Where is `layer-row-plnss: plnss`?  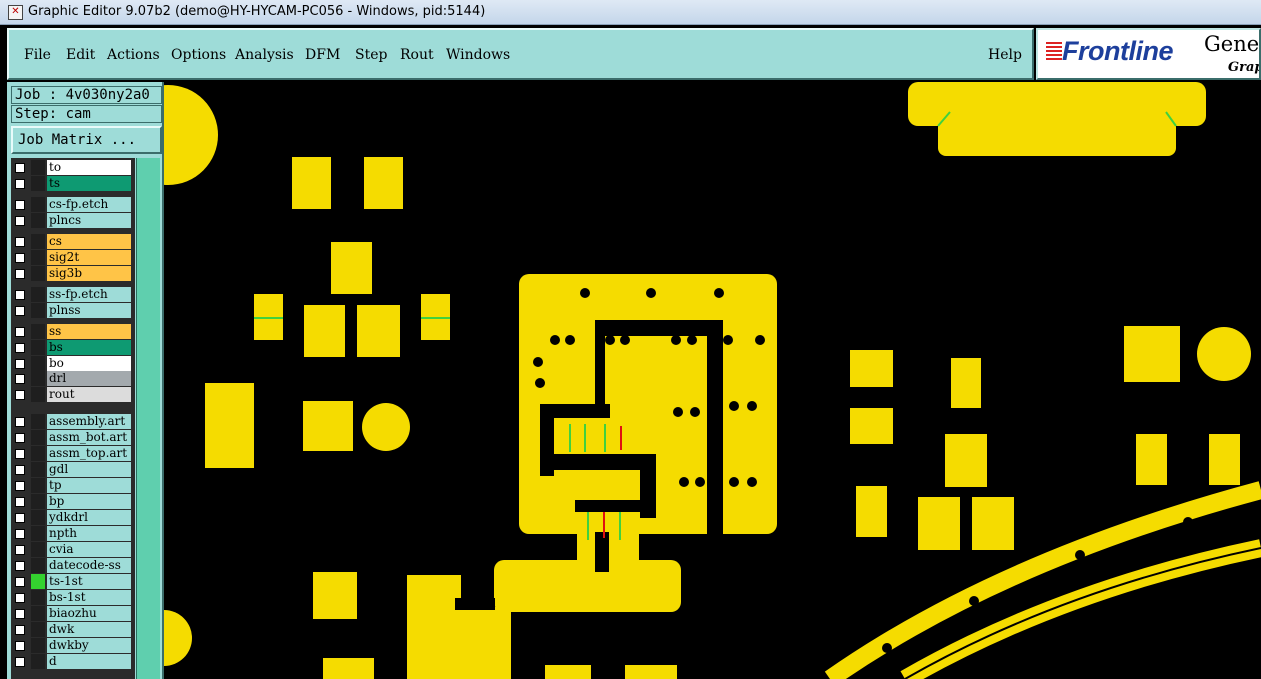 layer-row-plnss: plnss is located at coordinates (73, 310).